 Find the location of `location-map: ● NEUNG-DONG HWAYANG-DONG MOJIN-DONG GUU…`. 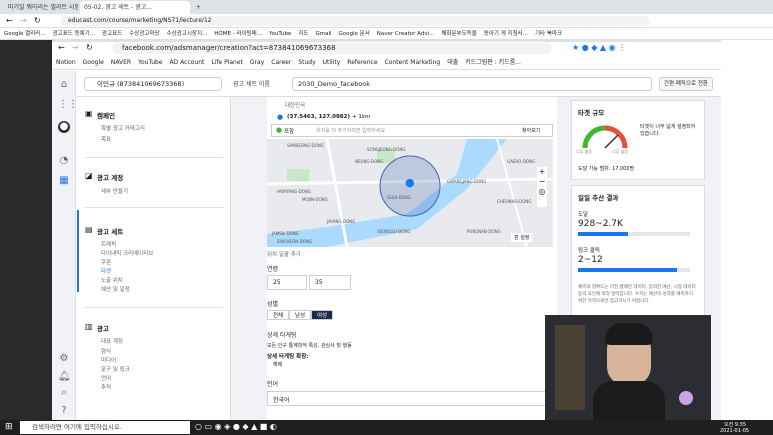

location-map: ● NEUNG-DONG HWAYANG-DONG MOJIN-DONG GUU… is located at coordinates (410, 193).